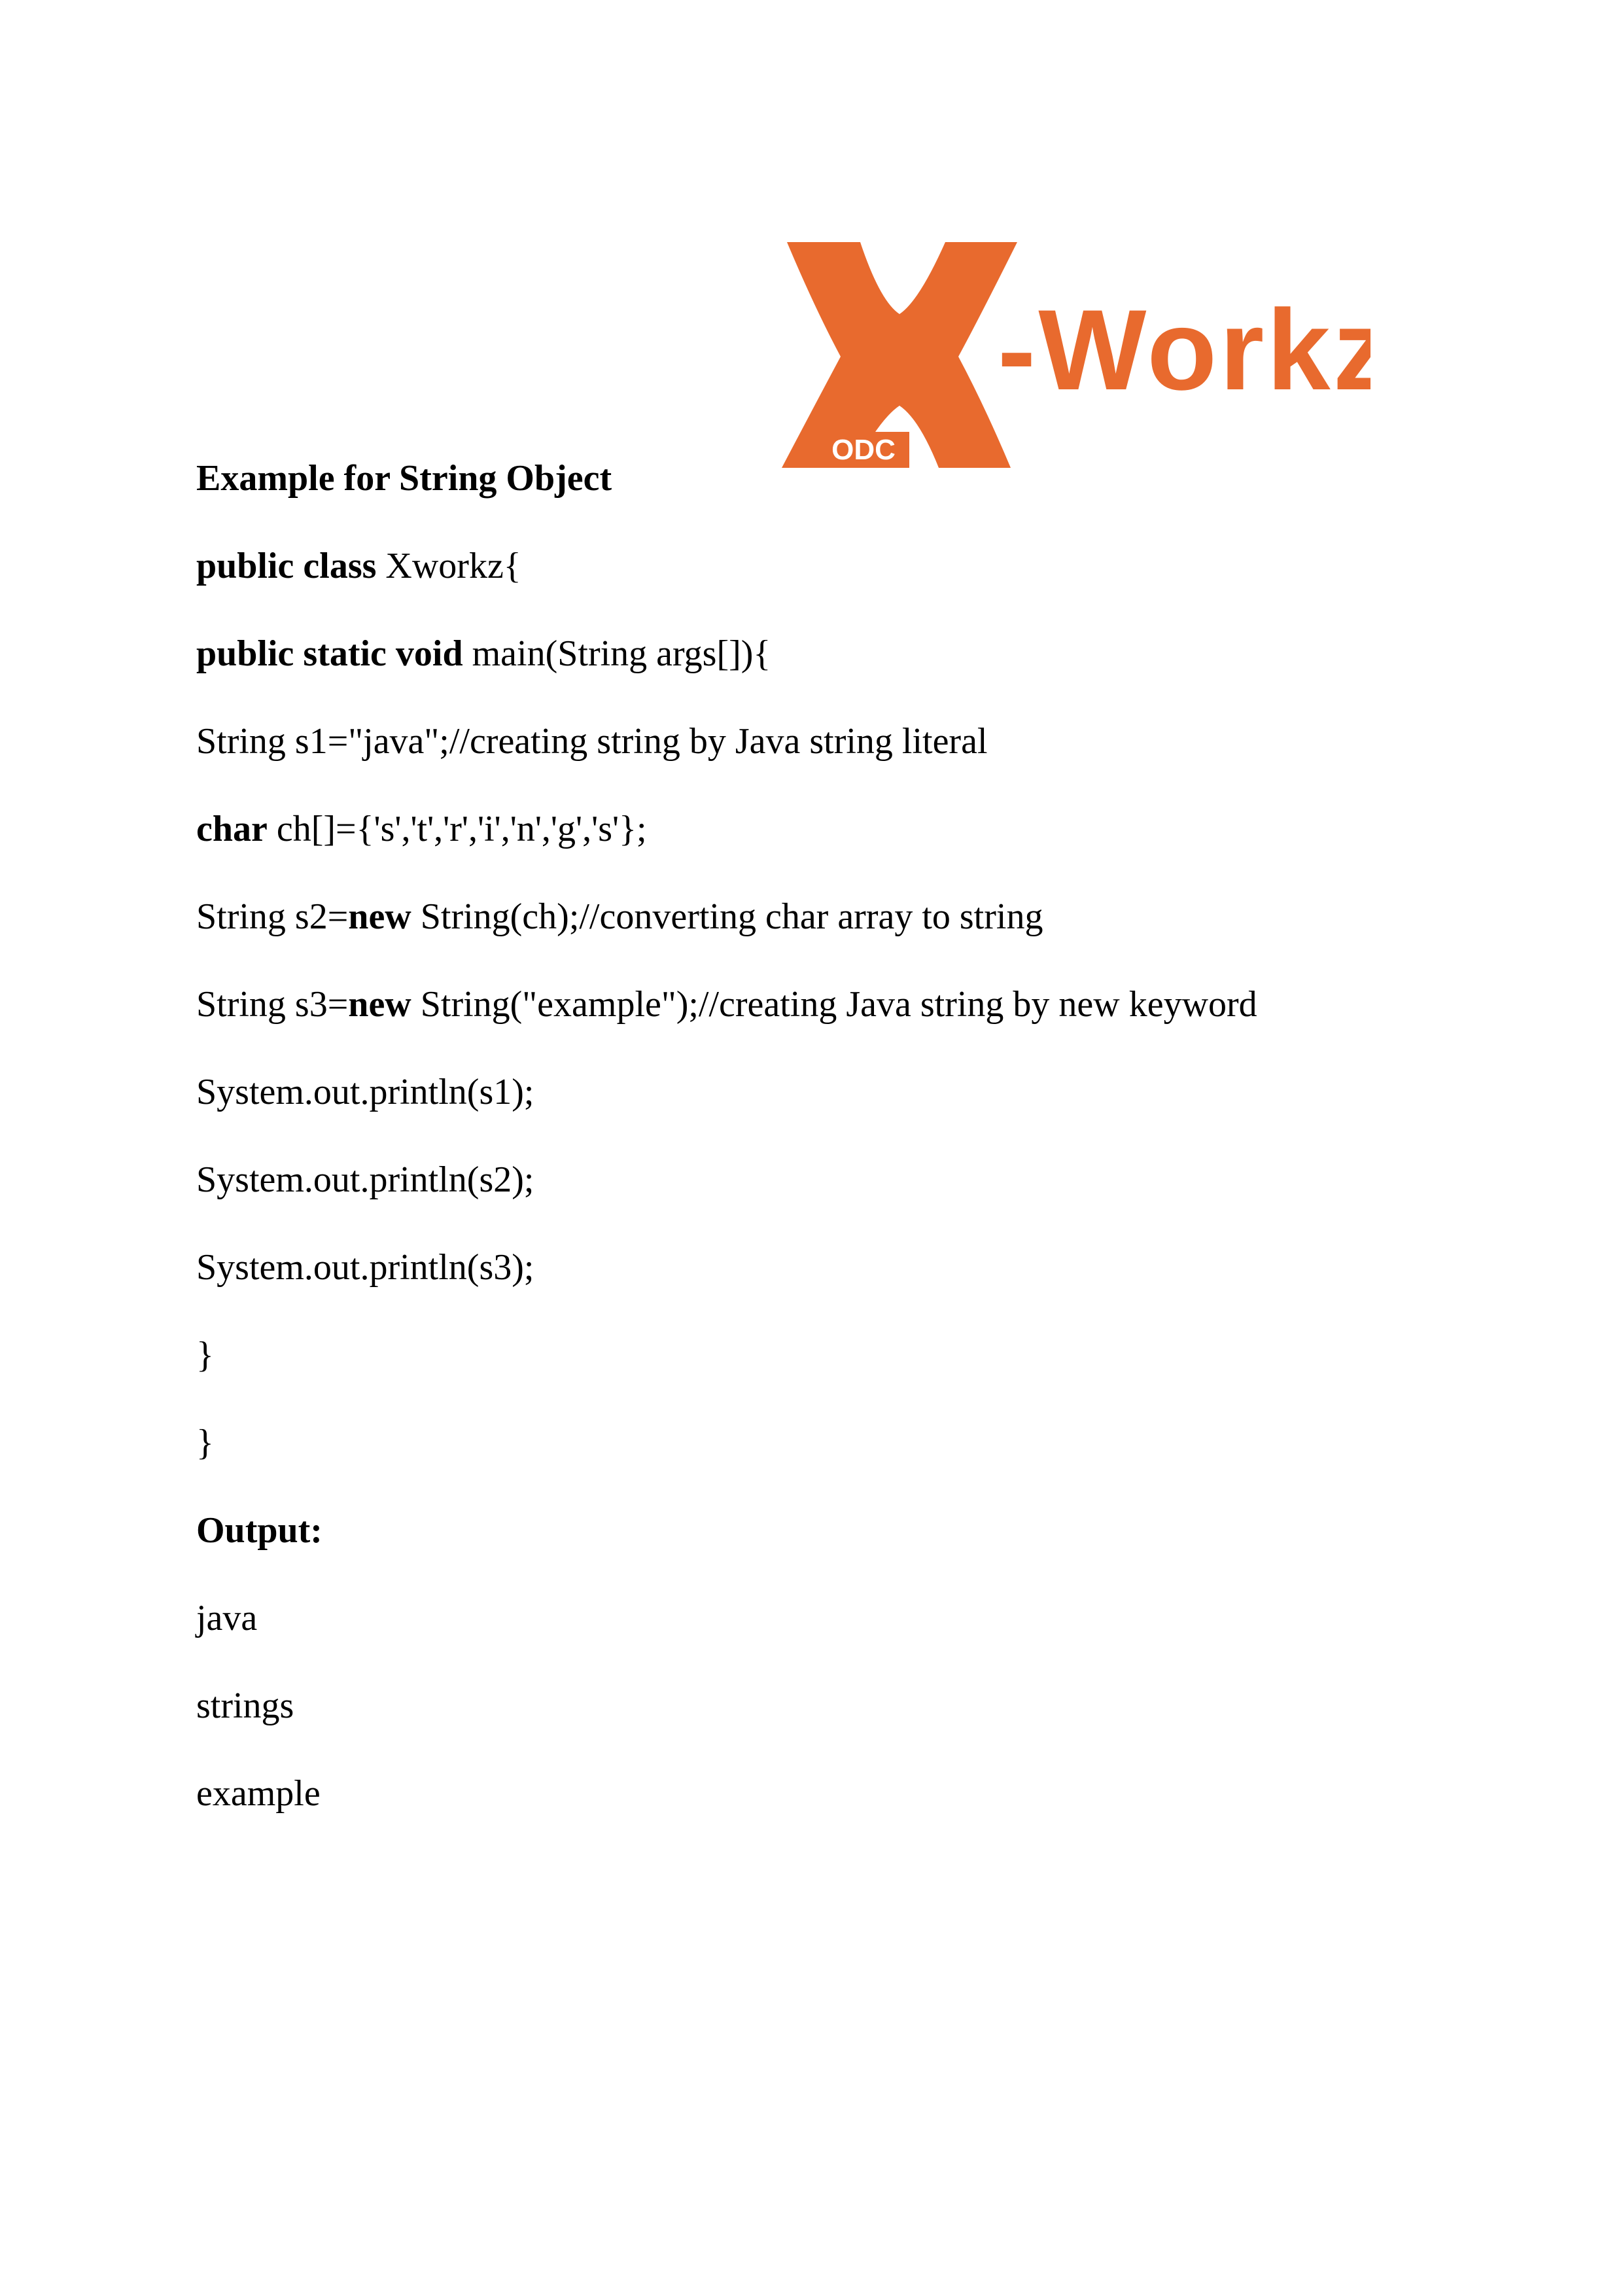 This screenshot has height=2296, width=1623. Describe the element at coordinates (227, 1618) in the screenshot. I see `output-line: java` at that location.